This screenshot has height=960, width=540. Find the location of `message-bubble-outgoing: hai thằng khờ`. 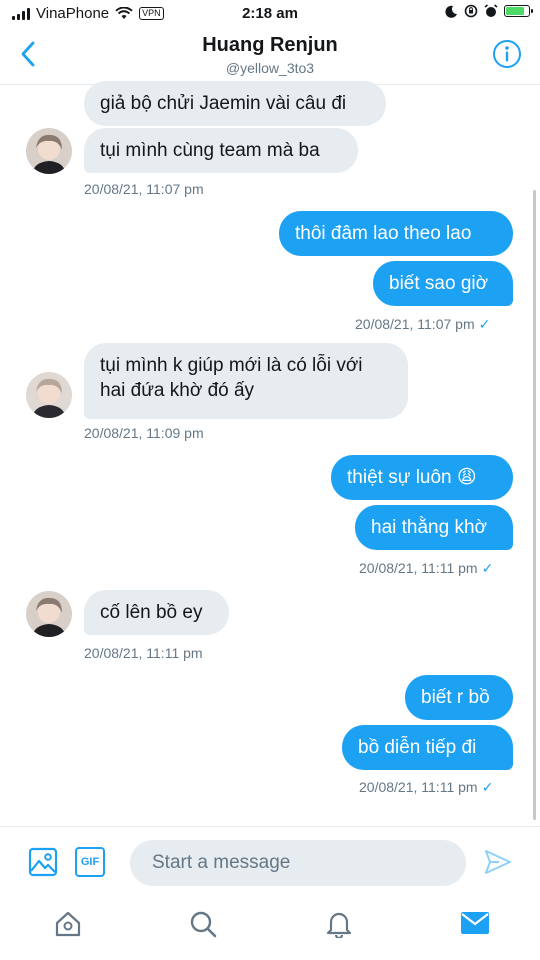

message-bubble-outgoing: hai thằng khờ is located at coordinates (434, 527).